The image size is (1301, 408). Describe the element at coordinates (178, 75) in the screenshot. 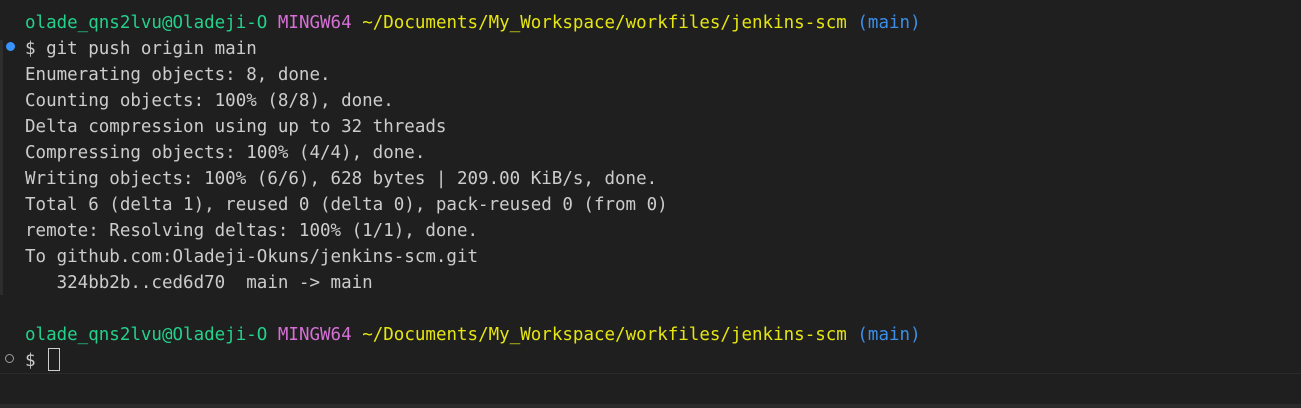

I see `output-line: Enumerating objects: 8, done.` at that location.